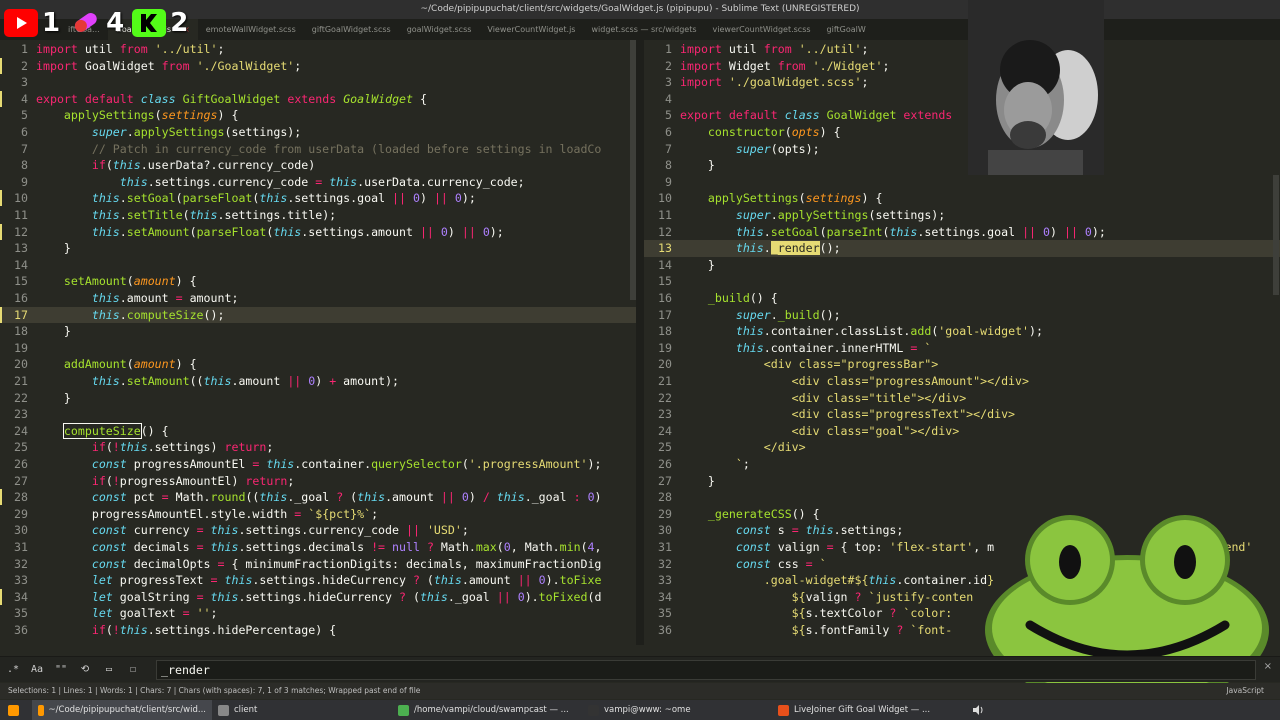 The image size is (1280, 720). Describe the element at coordinates (962, 414) in the screenshot. I see `code-line: 23 <div class="progressText"></div>` at that location.